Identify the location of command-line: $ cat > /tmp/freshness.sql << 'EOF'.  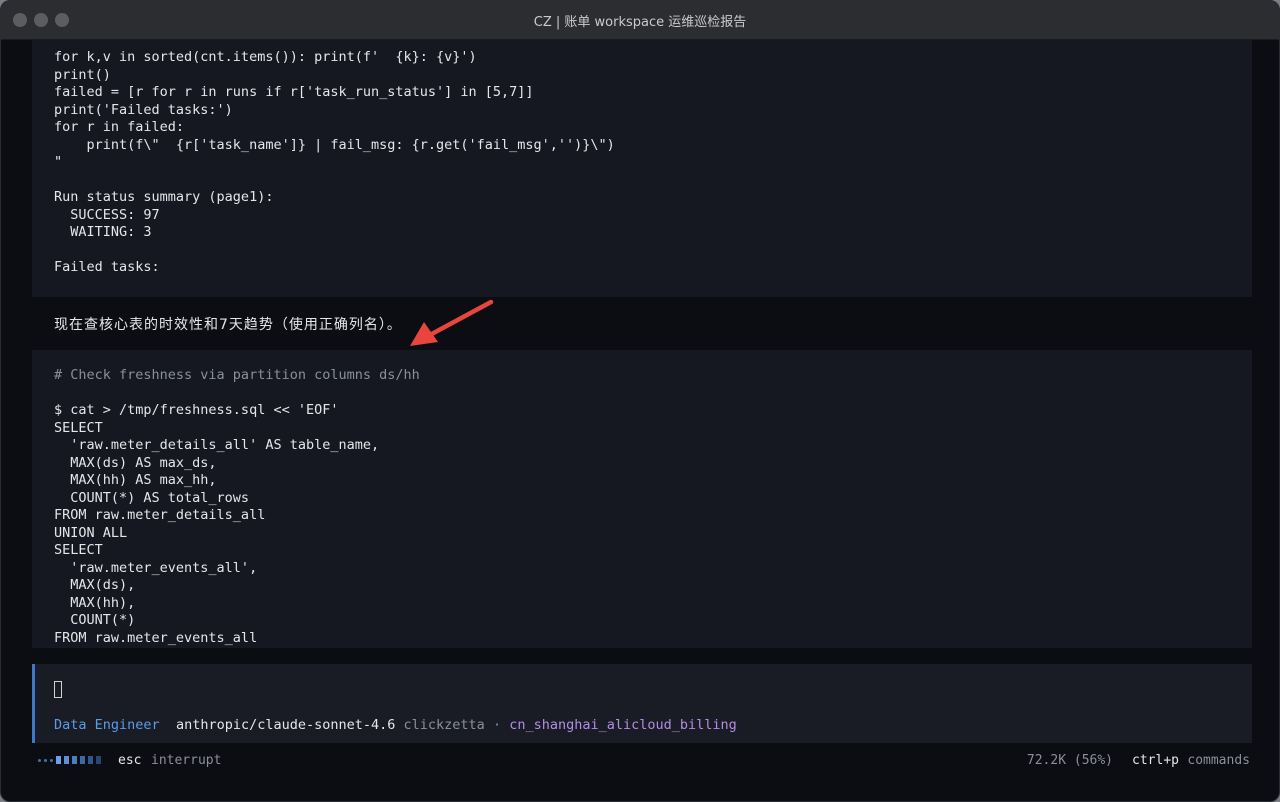
(196, 410).